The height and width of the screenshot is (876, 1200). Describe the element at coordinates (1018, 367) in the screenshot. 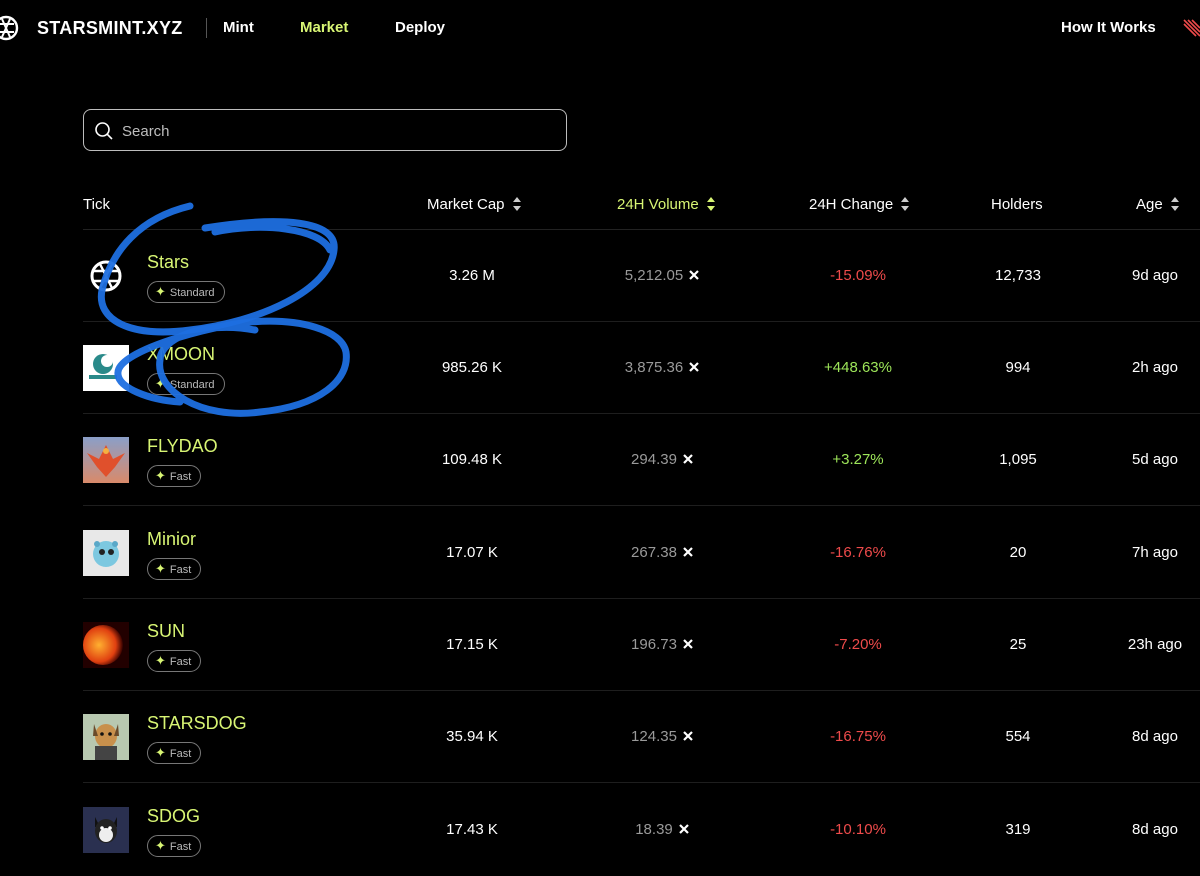

I see `holders-value: 994` at that location.